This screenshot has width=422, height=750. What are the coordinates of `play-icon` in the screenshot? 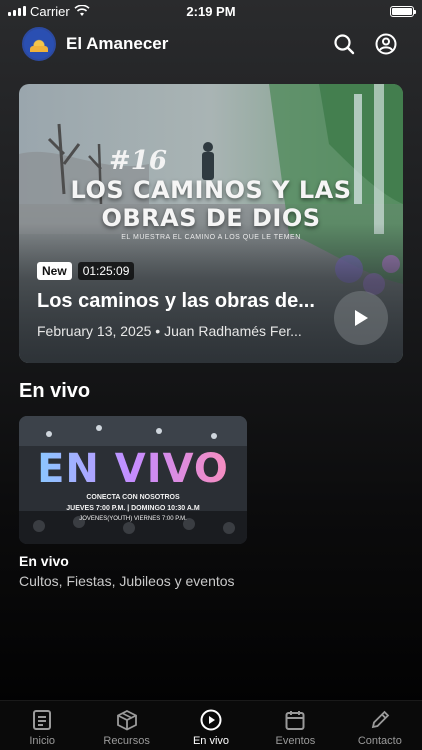 It's located at (361, 318).